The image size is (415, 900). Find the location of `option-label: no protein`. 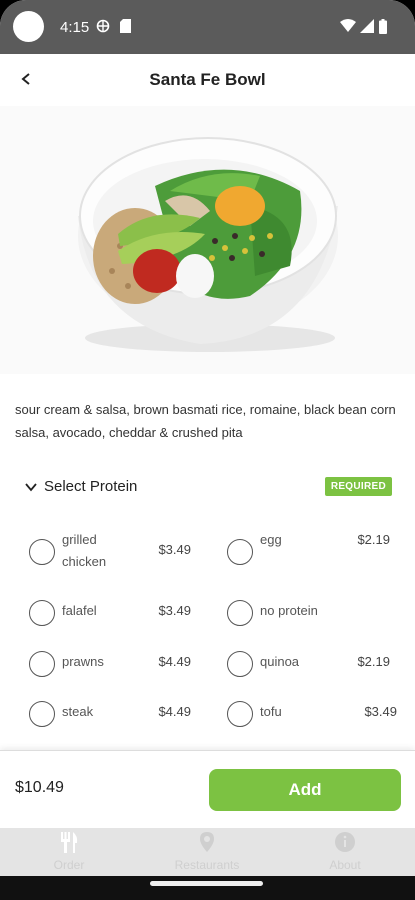

option-label: no protein is located at coordinates (289, 610).